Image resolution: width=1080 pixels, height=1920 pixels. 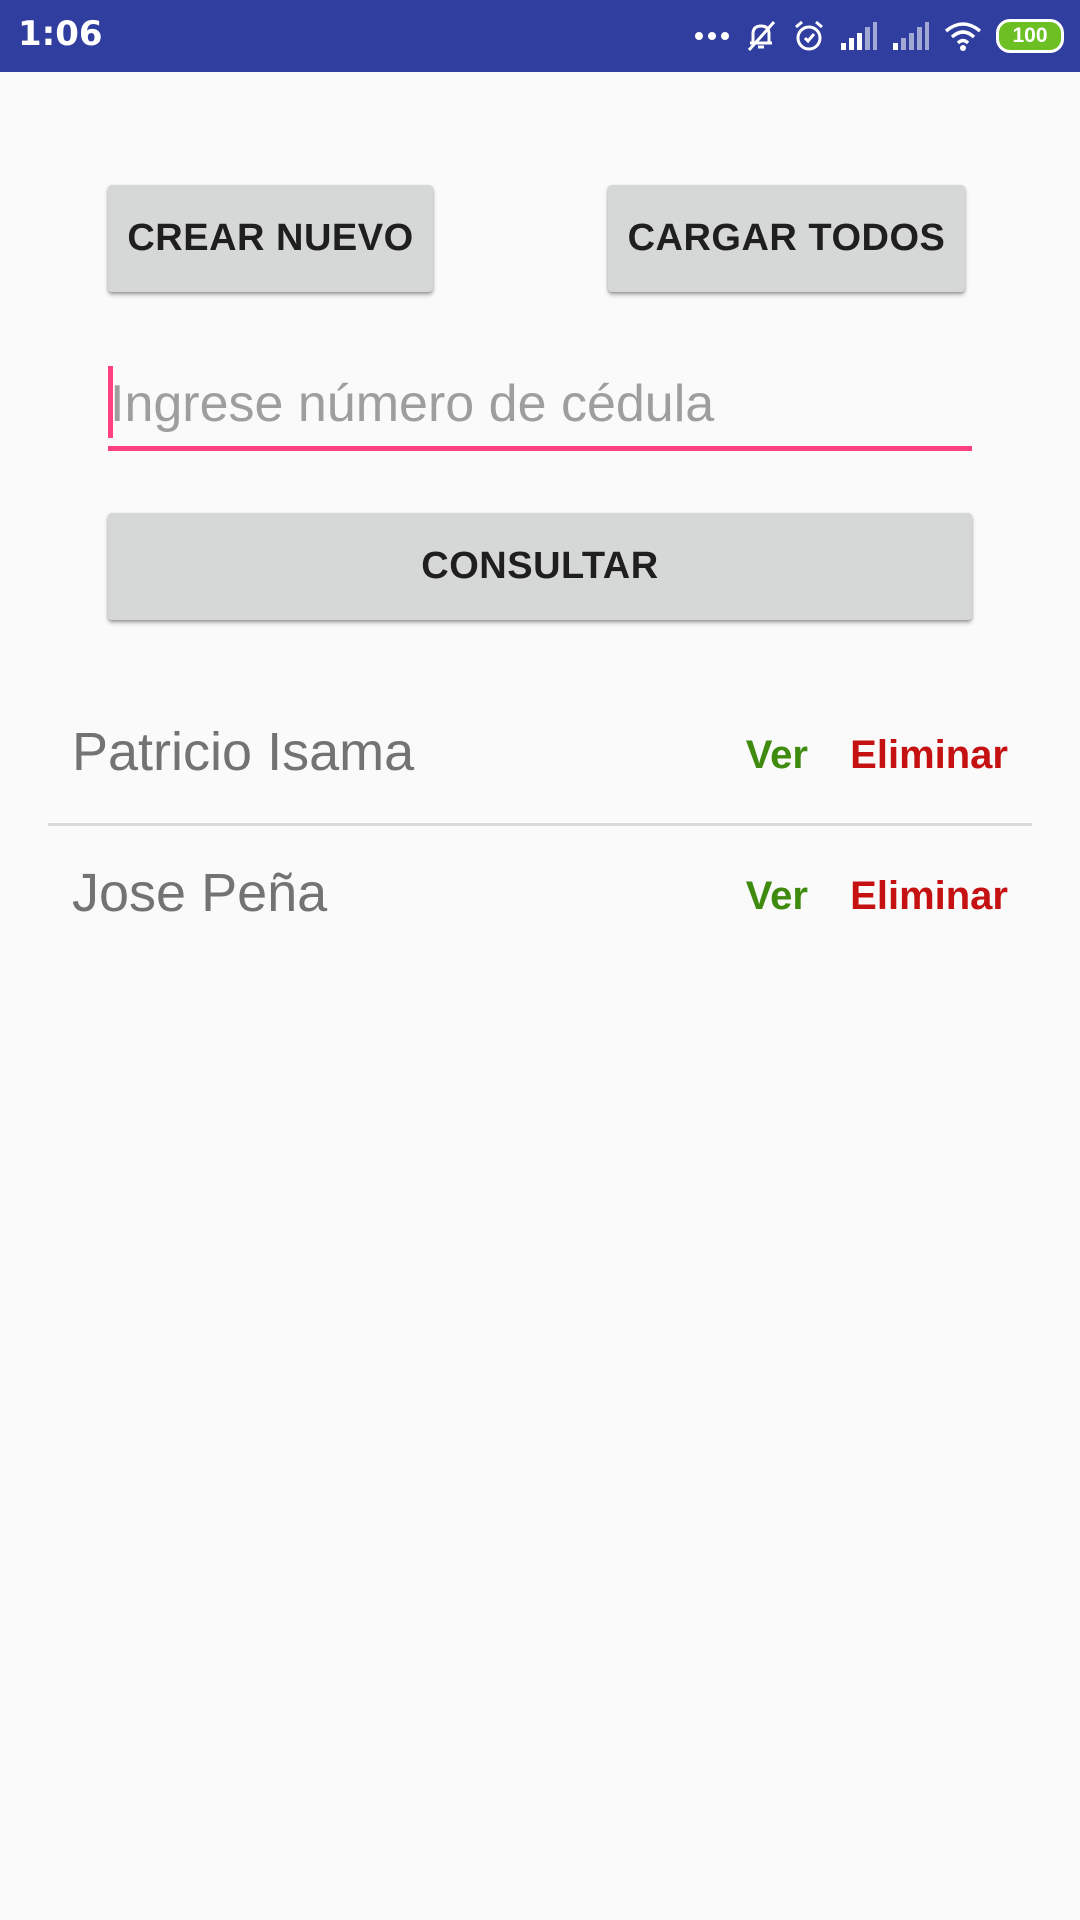 I want to click on status-time: 1:06, so click(x=60, y=34).